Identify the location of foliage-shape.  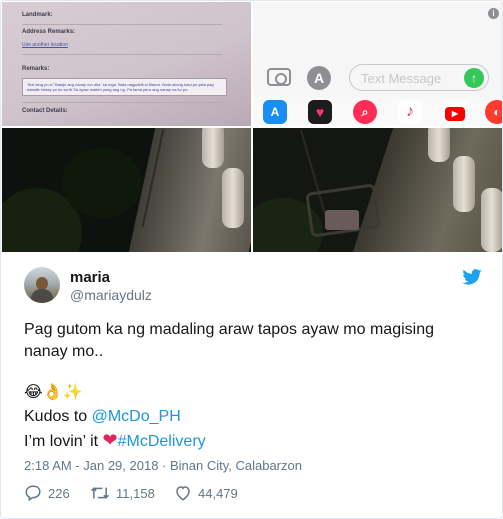
(102, 183).